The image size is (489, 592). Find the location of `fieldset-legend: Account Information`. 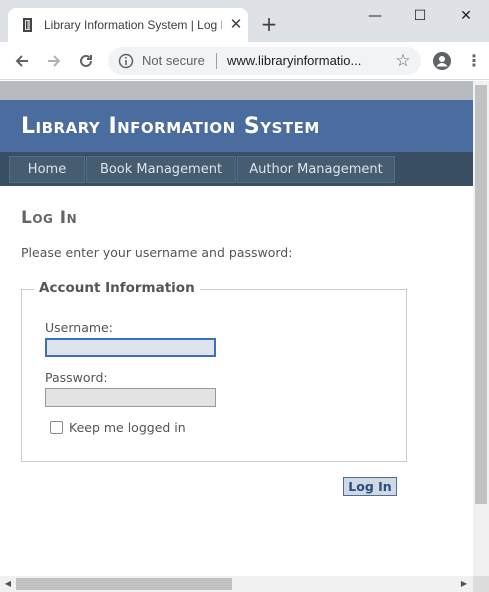

fieldset-legend: Account Information is located at coordinates (117, 288).